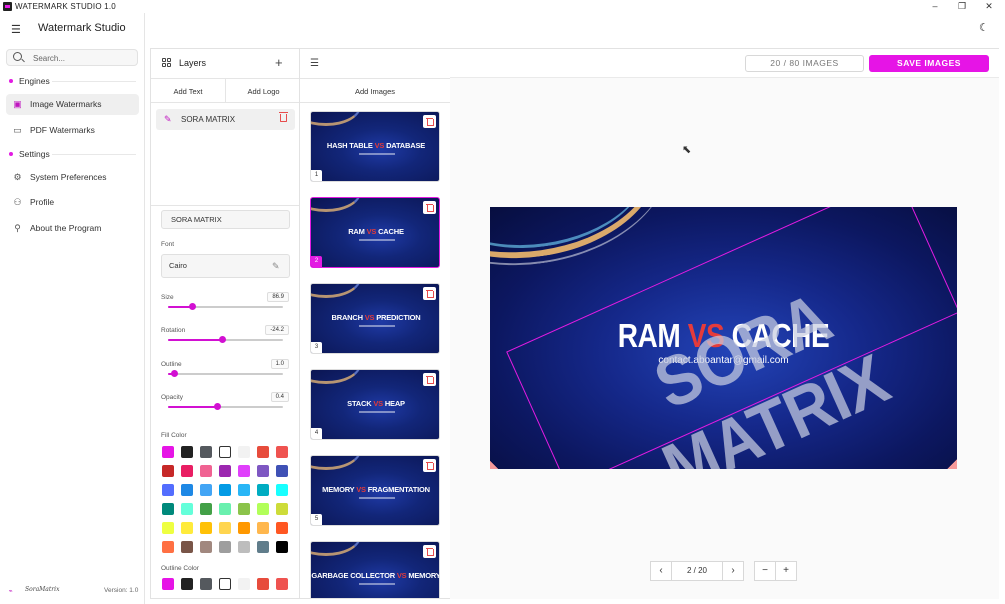  I want to click on prev-page-button: ‹, so click(661, 571).